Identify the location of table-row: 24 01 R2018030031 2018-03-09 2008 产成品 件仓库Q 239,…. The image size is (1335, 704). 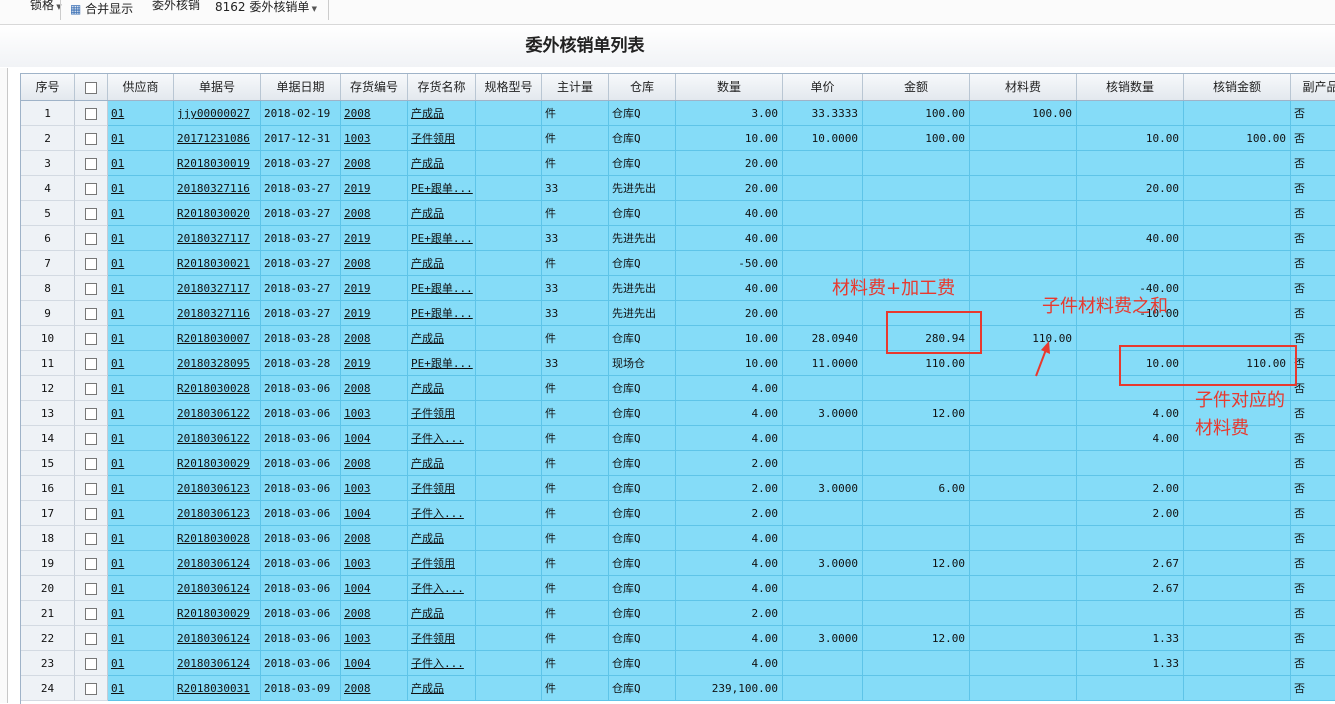
(678, 688).